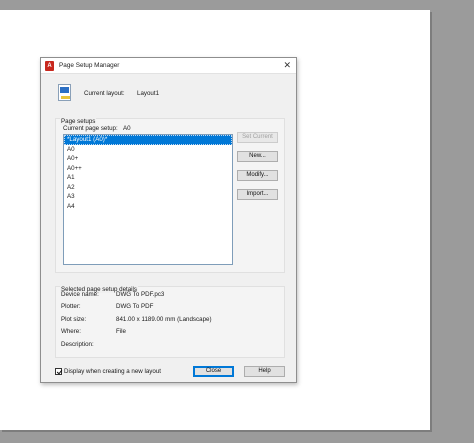  I want to click on list-item: A0+, so click(148, 159).